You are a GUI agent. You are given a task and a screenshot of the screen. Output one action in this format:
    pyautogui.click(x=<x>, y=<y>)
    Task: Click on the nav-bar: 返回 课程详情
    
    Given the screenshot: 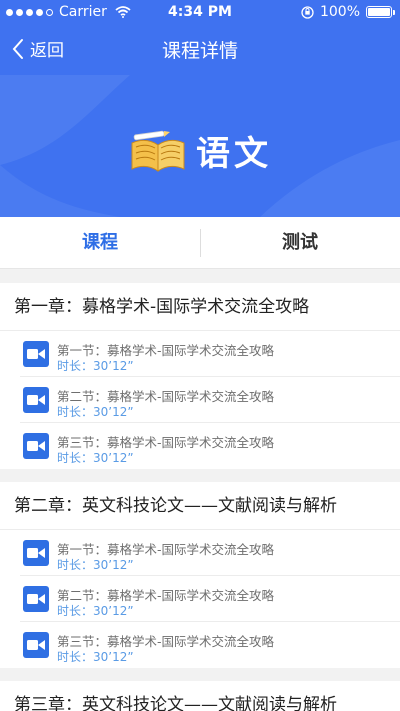 What is the action you would take?
    pyautogui.click(x=200, y=49)
    